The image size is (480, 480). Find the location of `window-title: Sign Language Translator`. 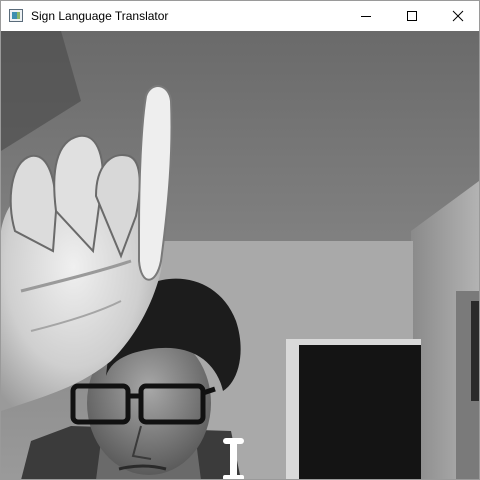

window-title: Sign Language Translator is located at coordinates (100, 16).